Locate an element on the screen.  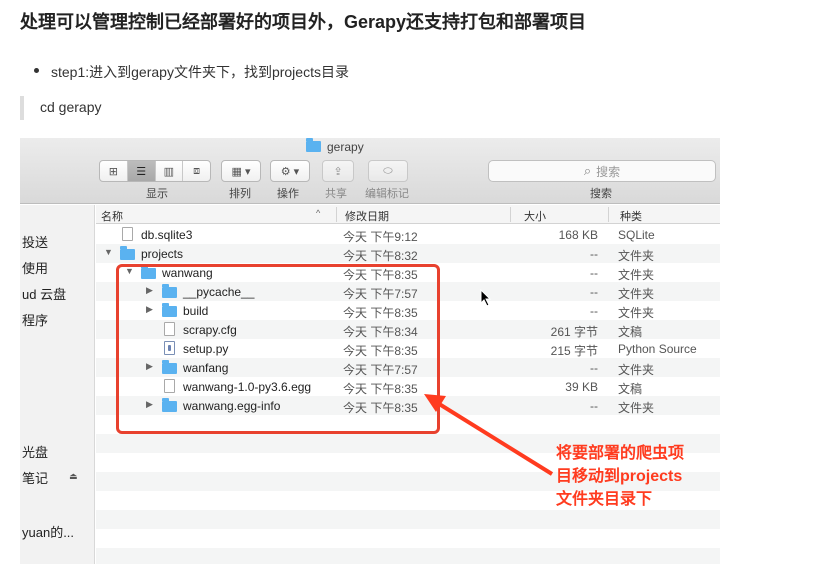
annotation-line: 将要部署的爬虫项 is located at coordinates (620, 453).